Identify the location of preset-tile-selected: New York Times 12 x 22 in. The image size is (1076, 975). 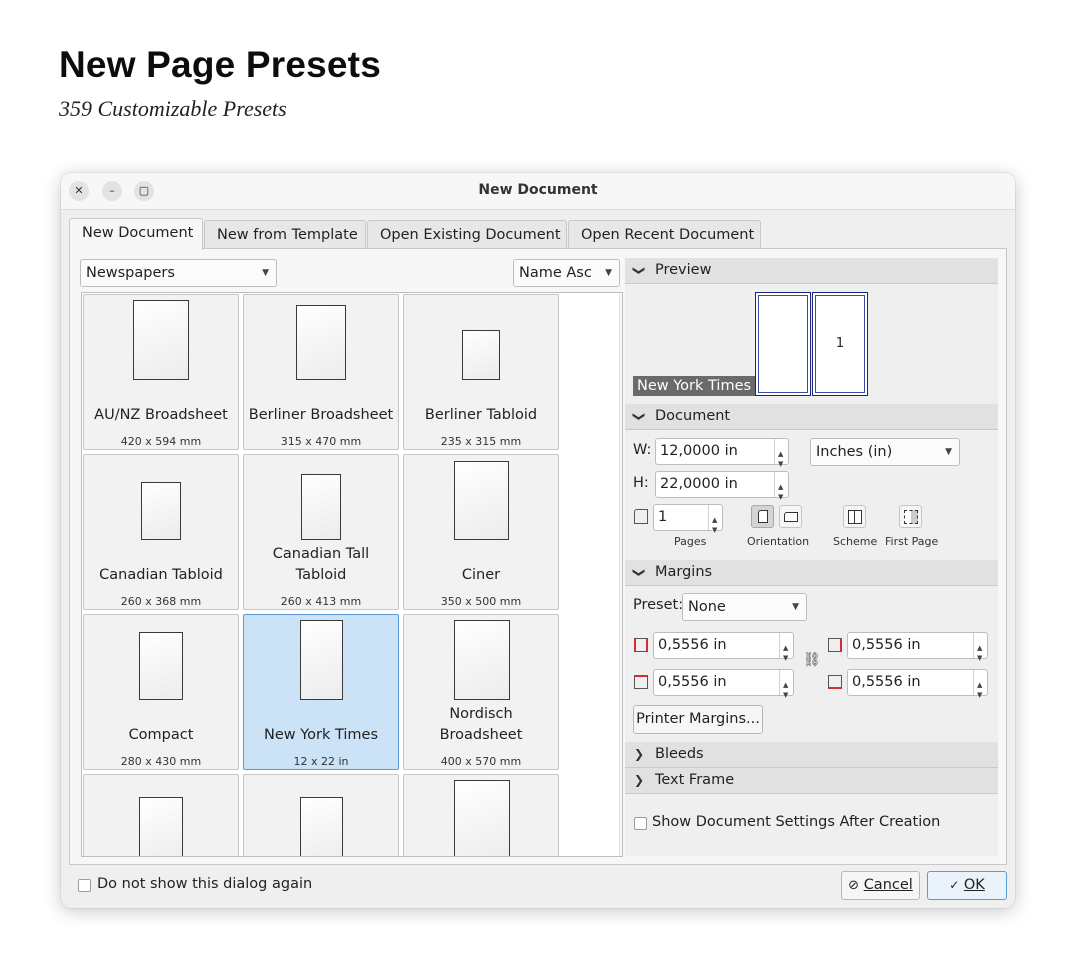
(321, 692).